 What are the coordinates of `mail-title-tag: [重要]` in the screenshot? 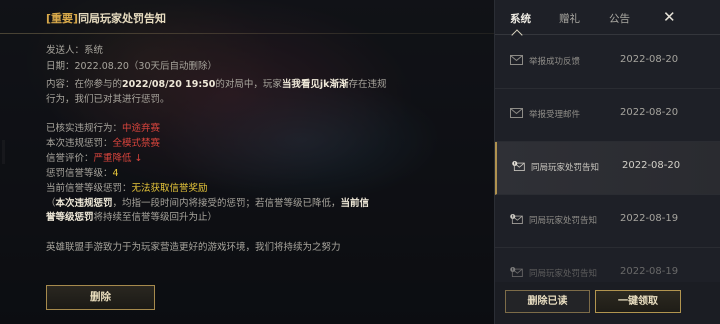 It's located at (62, 18).